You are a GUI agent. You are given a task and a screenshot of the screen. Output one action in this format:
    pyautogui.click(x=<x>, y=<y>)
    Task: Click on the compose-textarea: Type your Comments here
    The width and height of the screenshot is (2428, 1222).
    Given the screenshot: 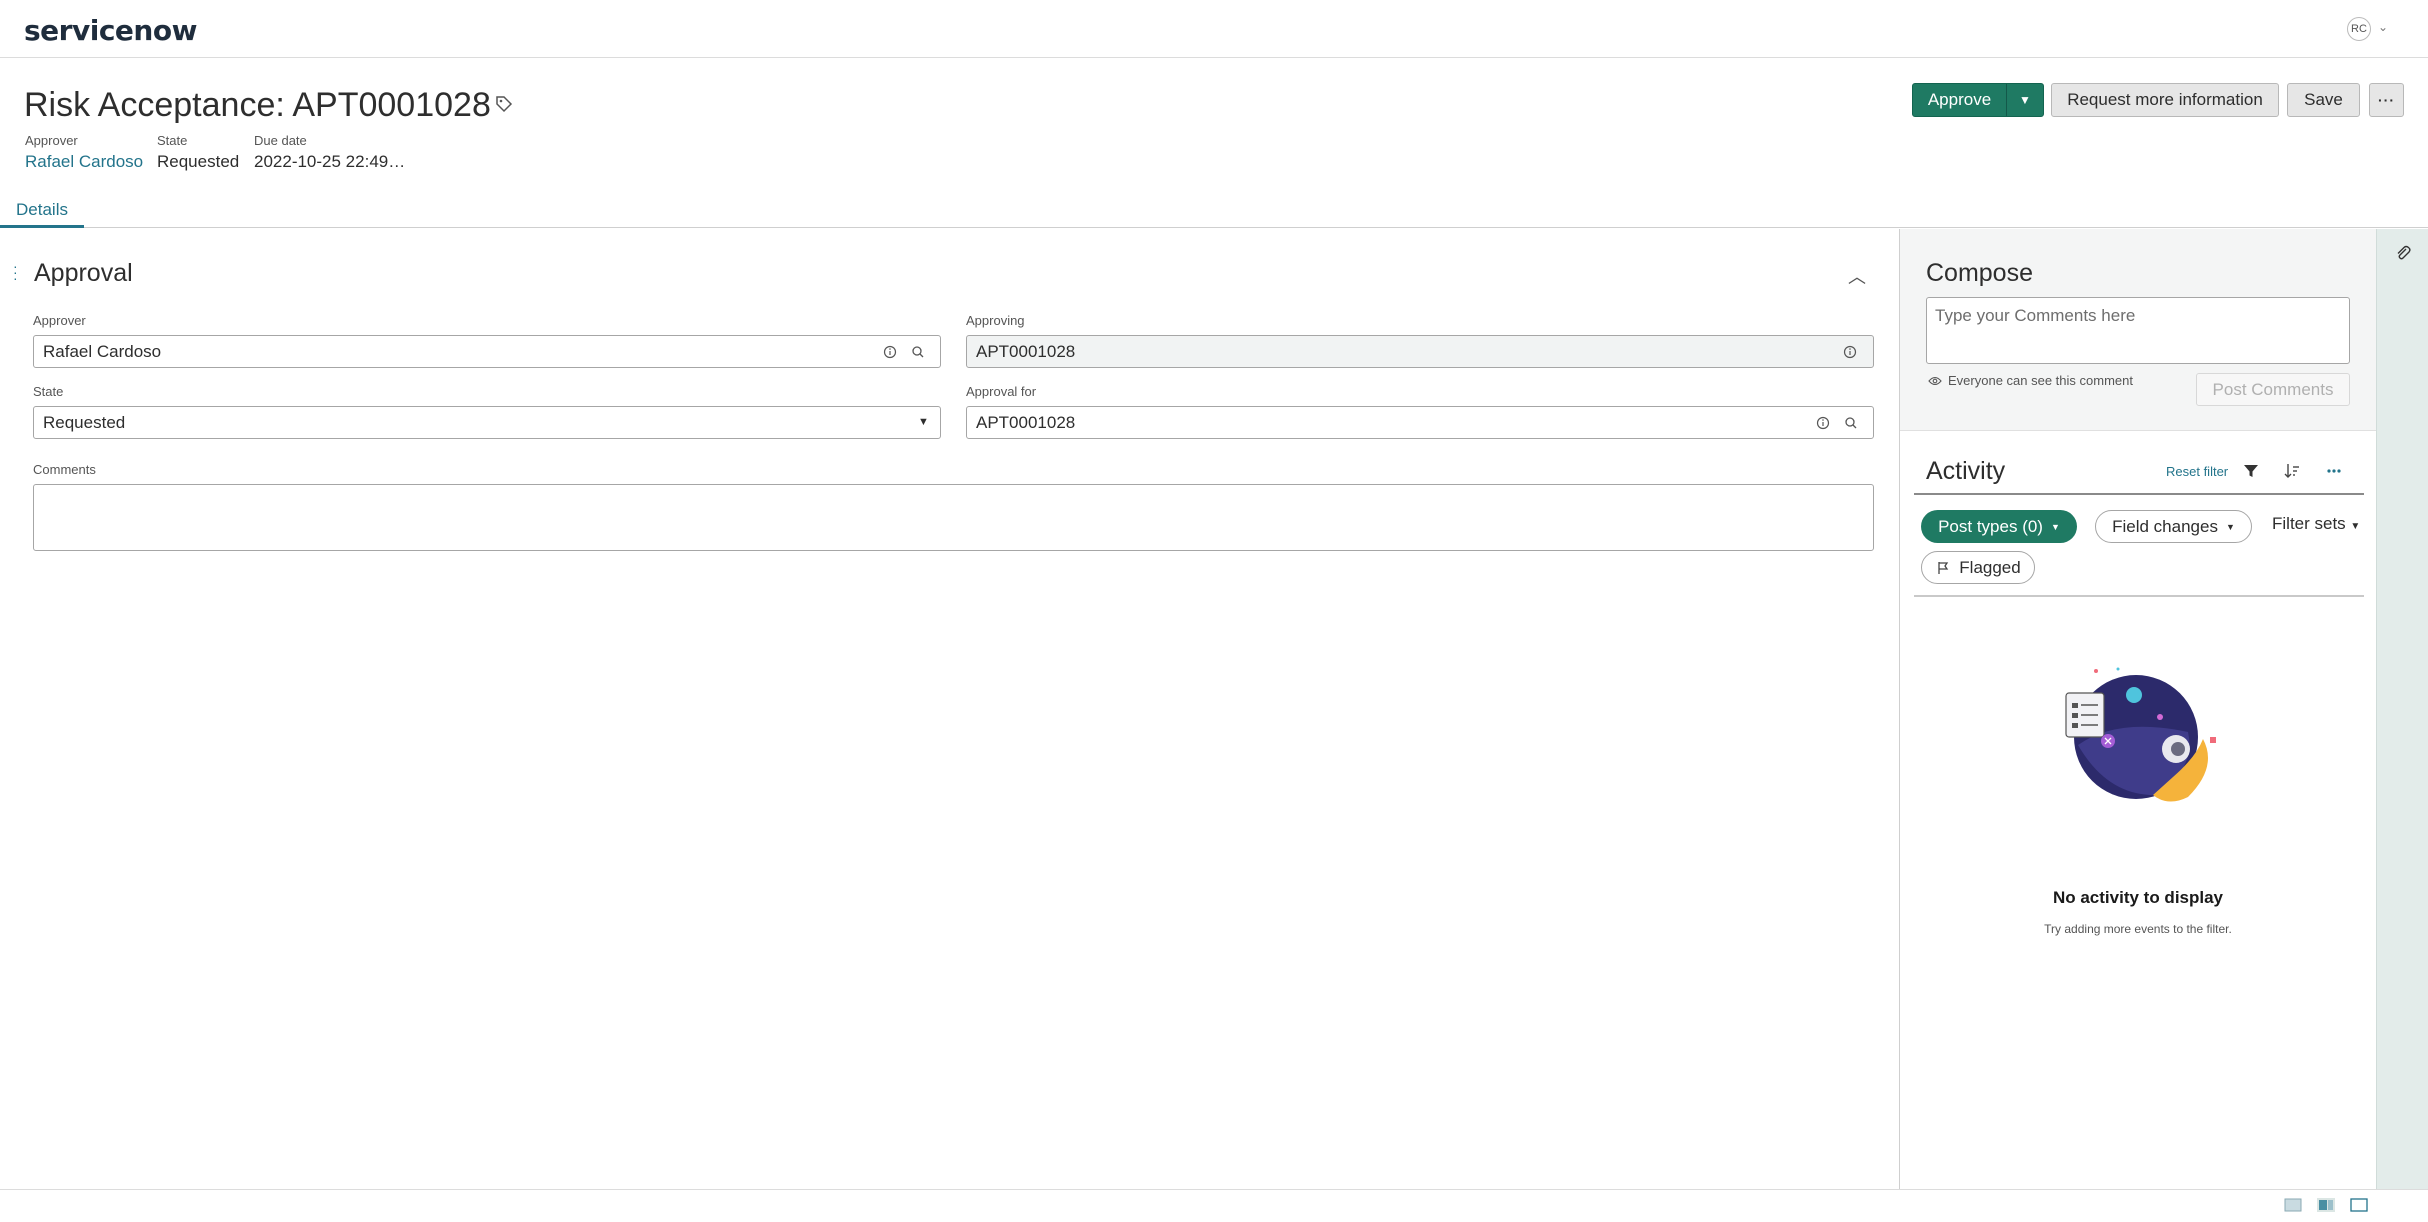 What is the action you would take?
    pyautogui.click(x=2138, y=330)
    